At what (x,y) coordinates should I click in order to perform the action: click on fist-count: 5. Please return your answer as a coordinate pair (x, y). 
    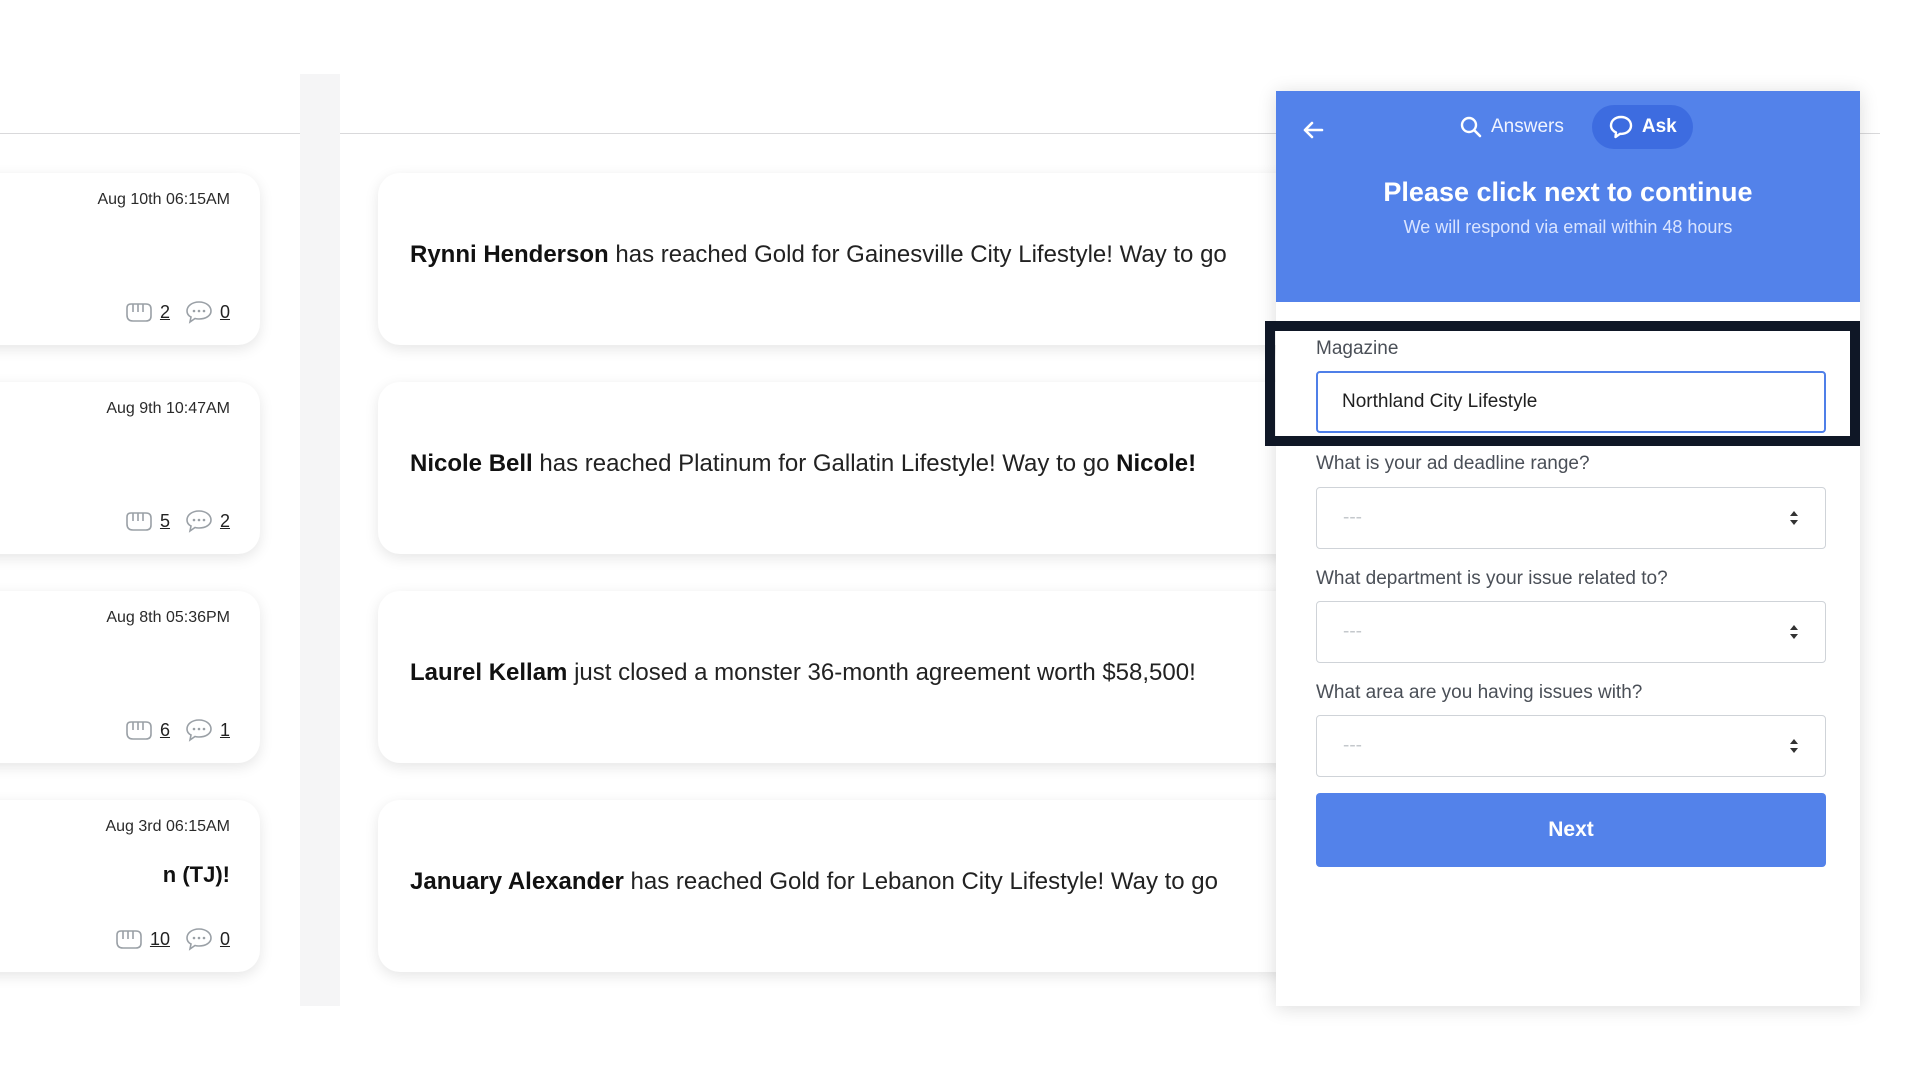
    Looking at the image, I should click on (165, 521).